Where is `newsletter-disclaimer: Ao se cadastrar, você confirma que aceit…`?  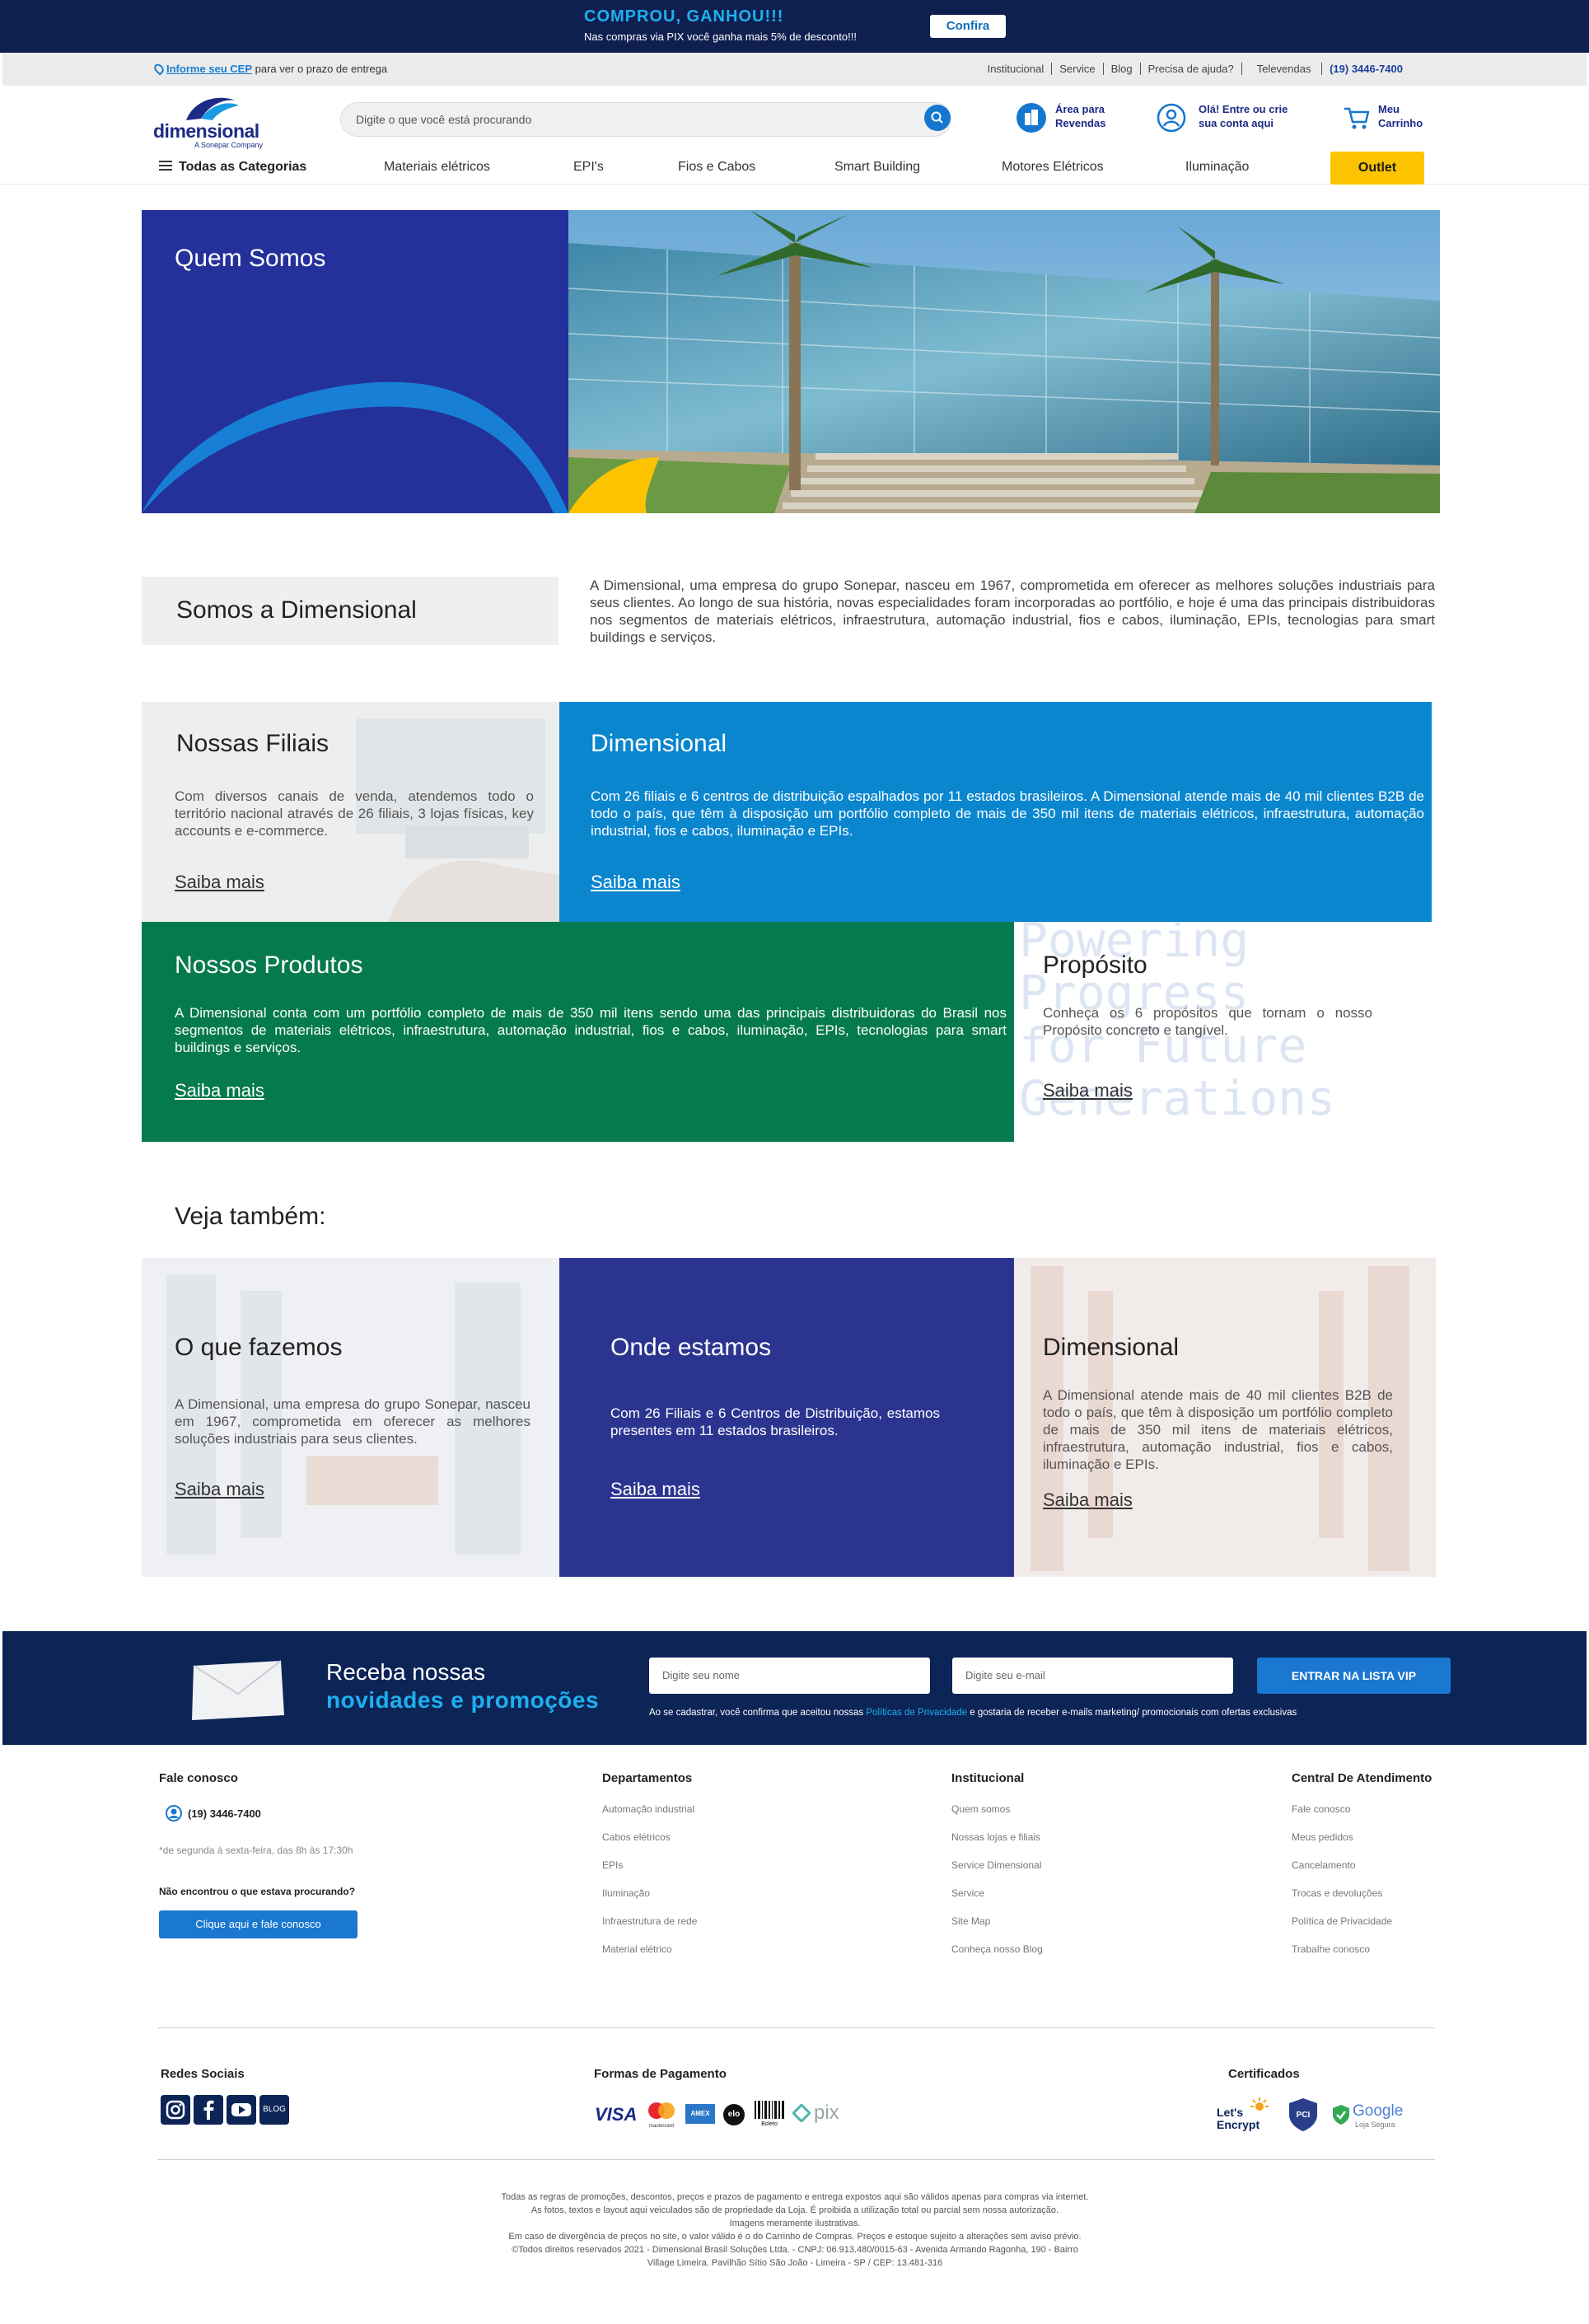
newsletter-disclaimer: Ao se cadastrar, você confirma que aceit… is located at coordinates (973, 1713).